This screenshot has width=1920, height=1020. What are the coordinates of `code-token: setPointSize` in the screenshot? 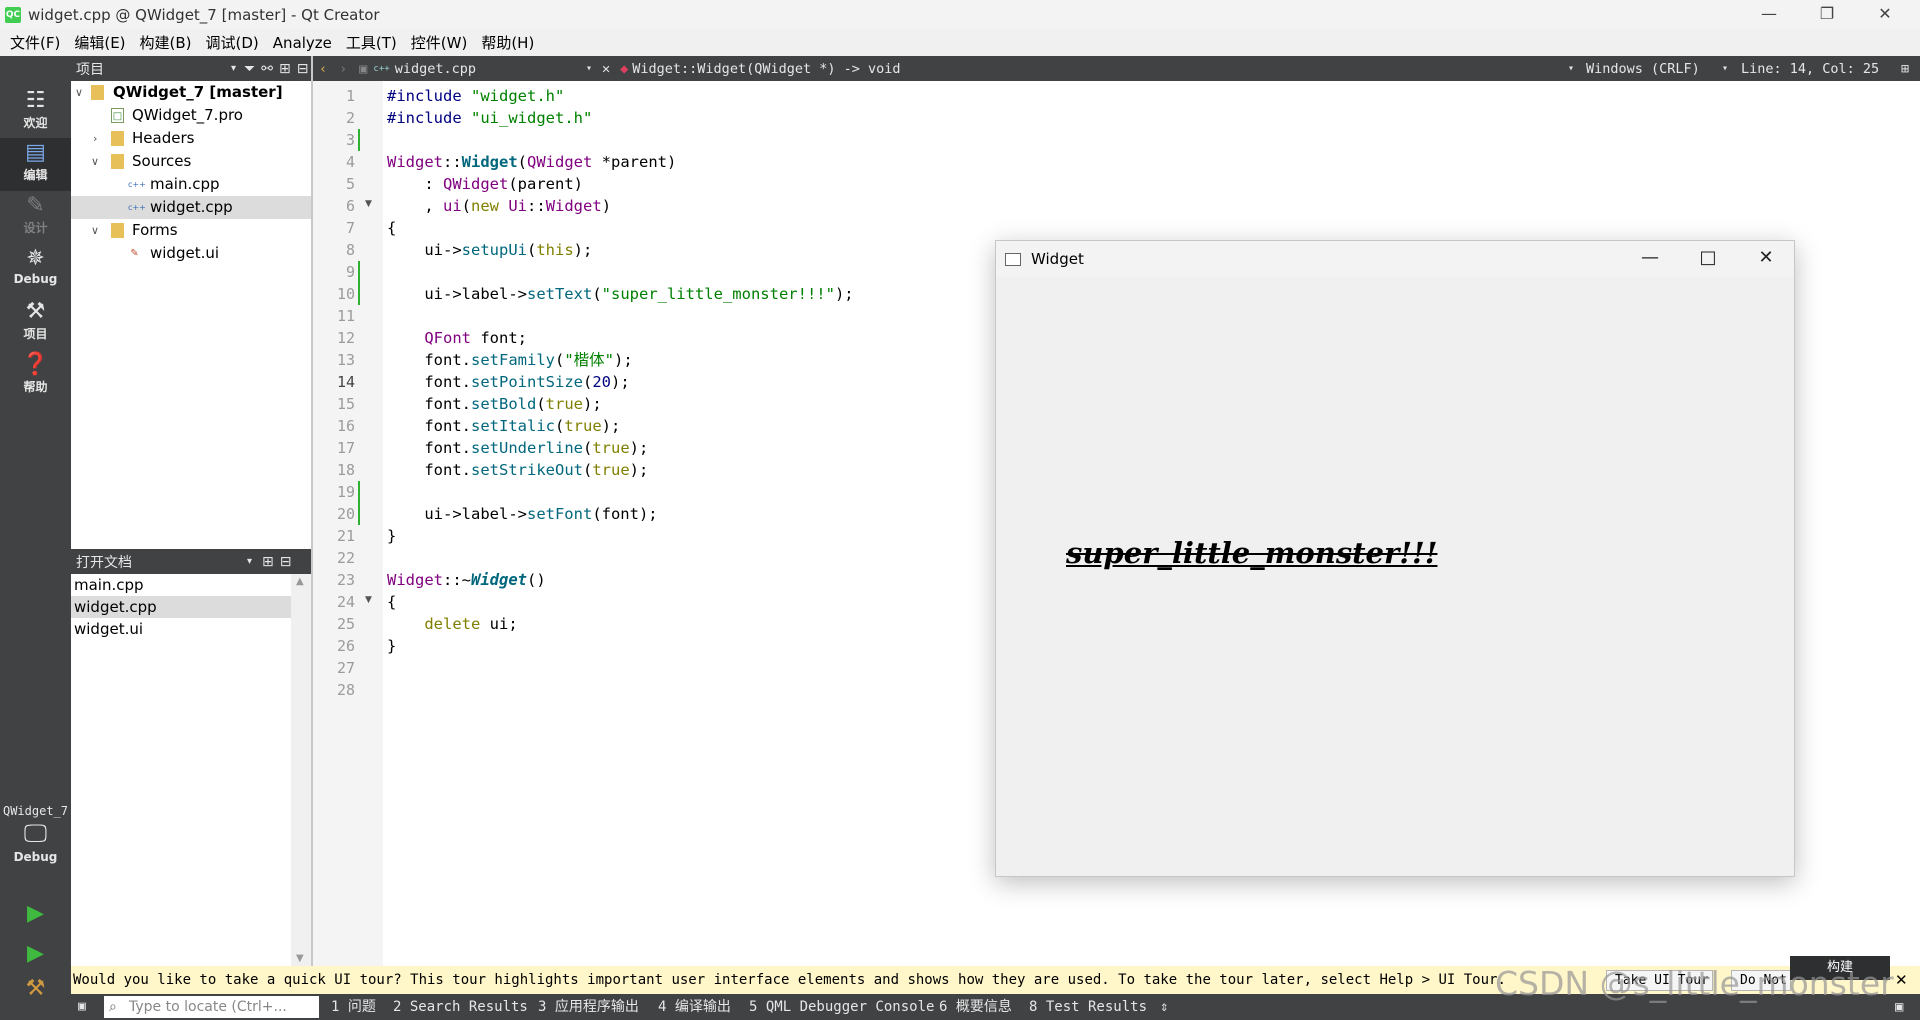 It's located at (527, 382).